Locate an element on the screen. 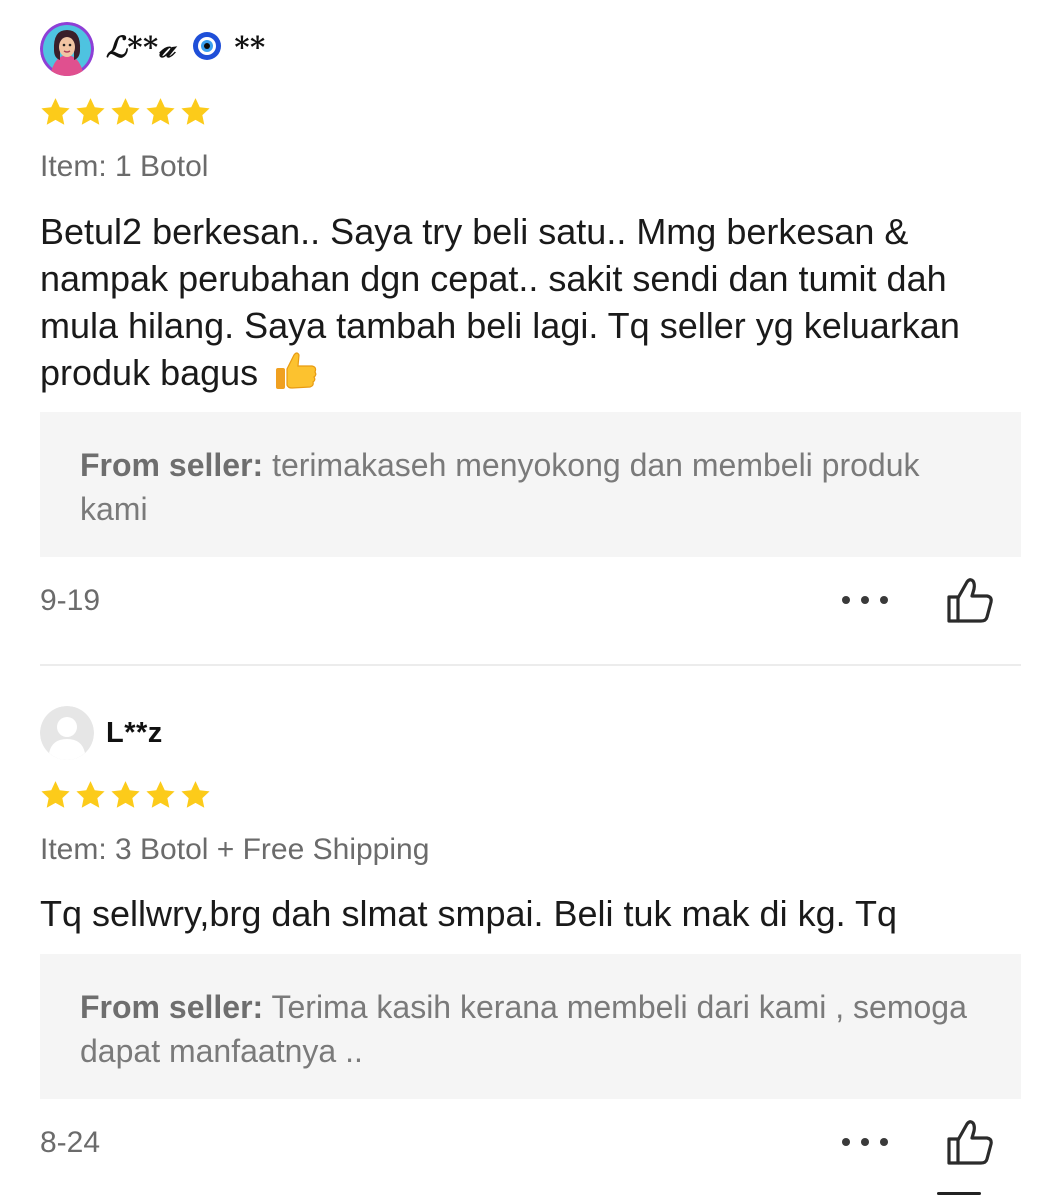  evil-eye-emoji is located at coordinates (207, 49).